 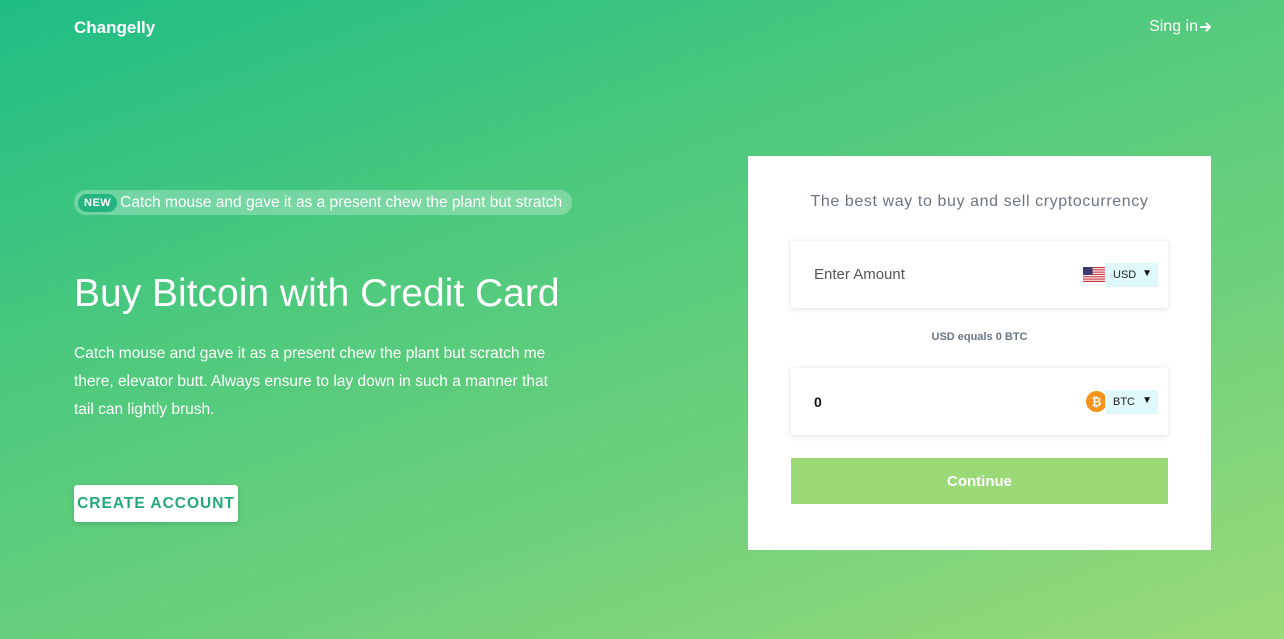 I want to click on conversion-rate: USD equals 0 BTC, so click(x=979, y=337).